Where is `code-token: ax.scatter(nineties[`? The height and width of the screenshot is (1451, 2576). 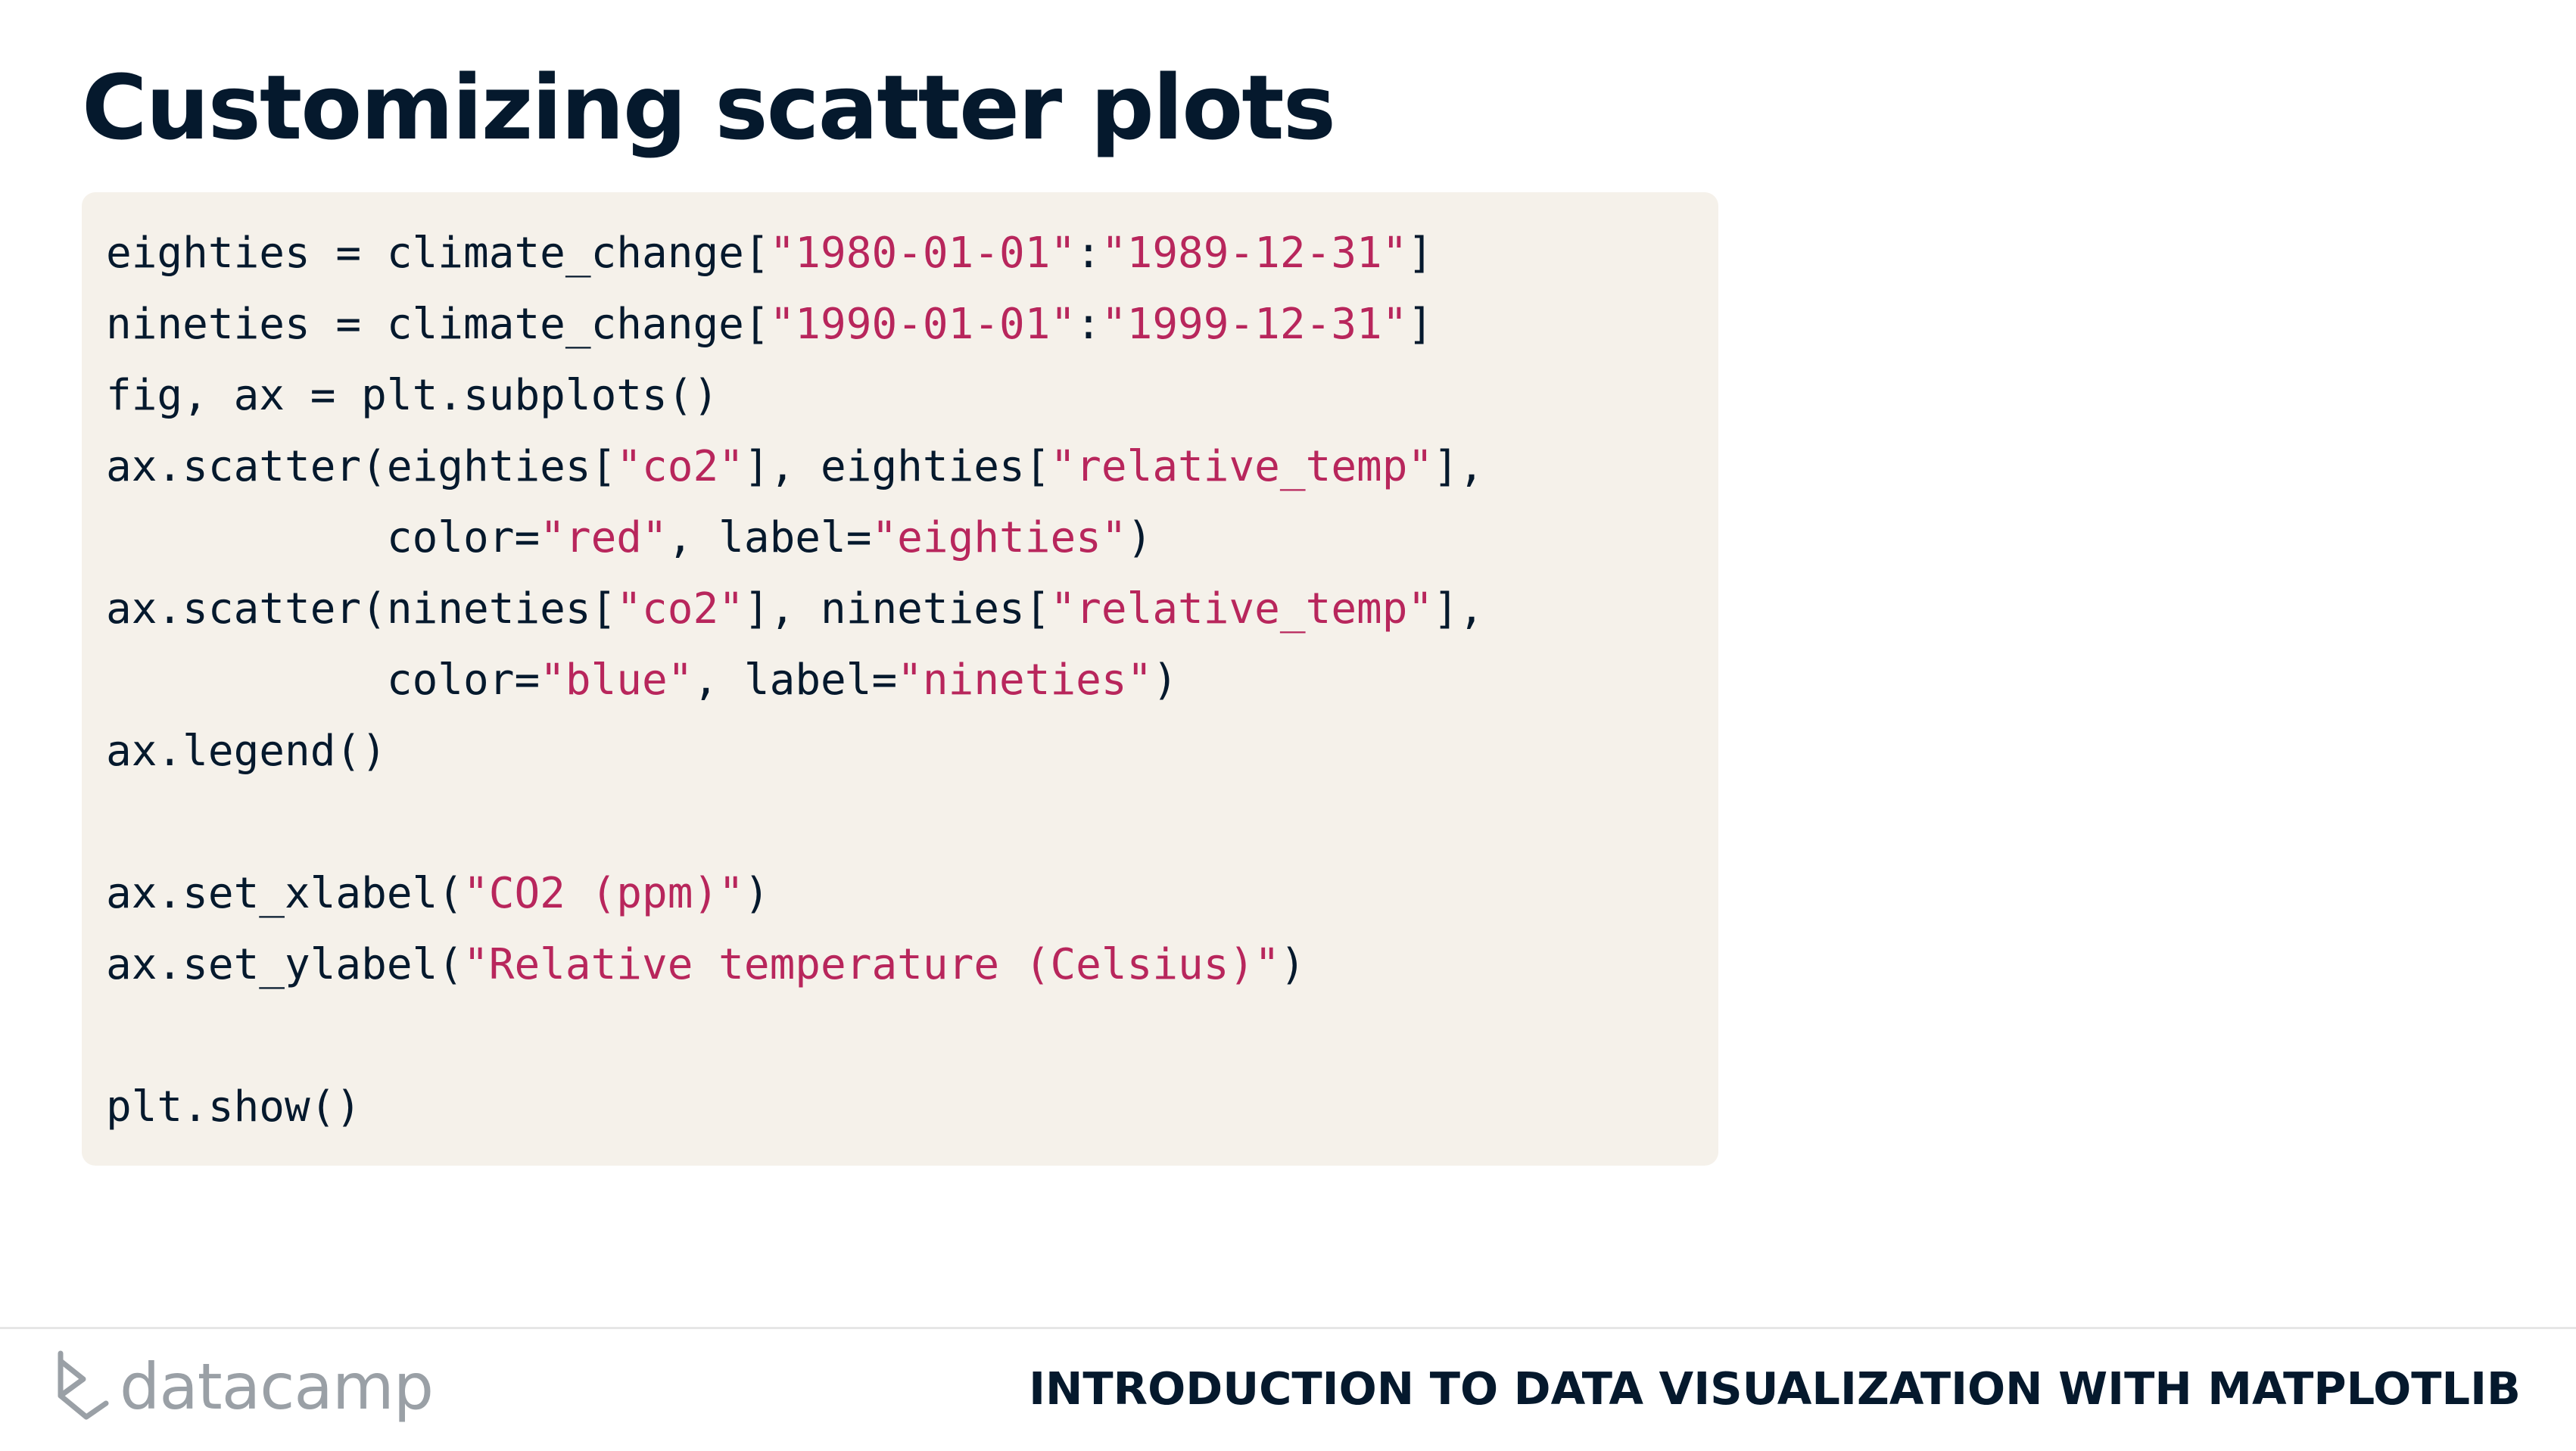
code-token: ax.scatter(nineties[ is located at coordinates (361, 609).